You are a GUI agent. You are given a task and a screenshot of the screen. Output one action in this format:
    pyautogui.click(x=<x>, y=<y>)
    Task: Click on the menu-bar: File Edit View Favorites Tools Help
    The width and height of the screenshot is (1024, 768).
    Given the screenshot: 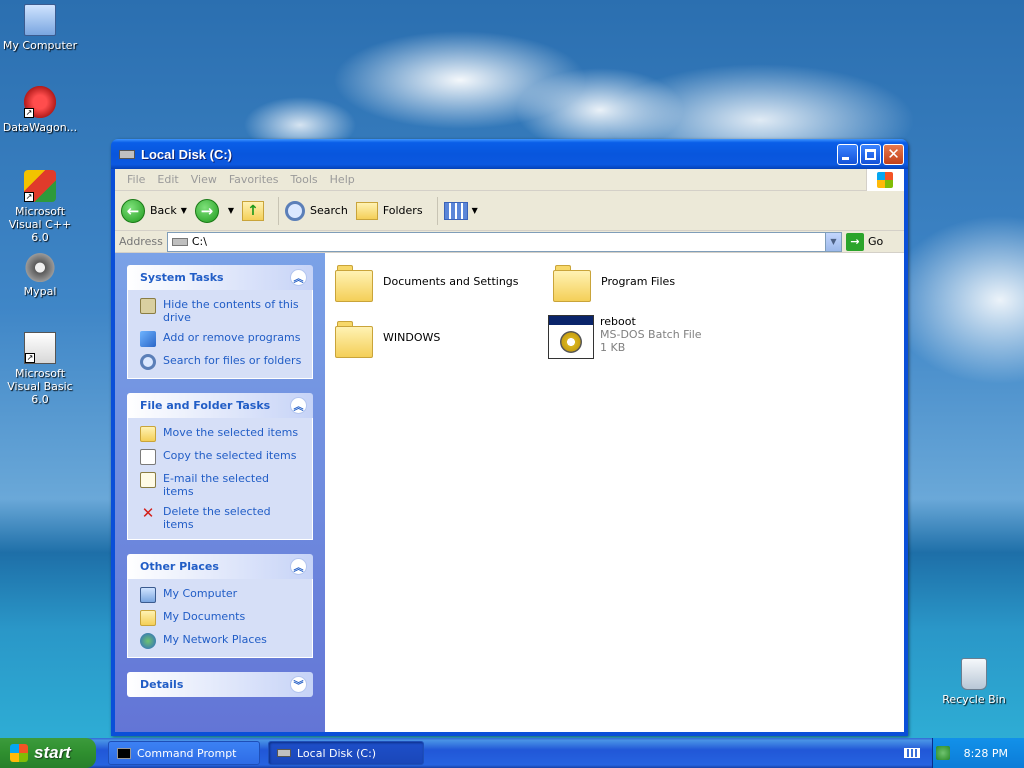 What is the action you would take?
    pyautogui.click(x=509, y=179)
    